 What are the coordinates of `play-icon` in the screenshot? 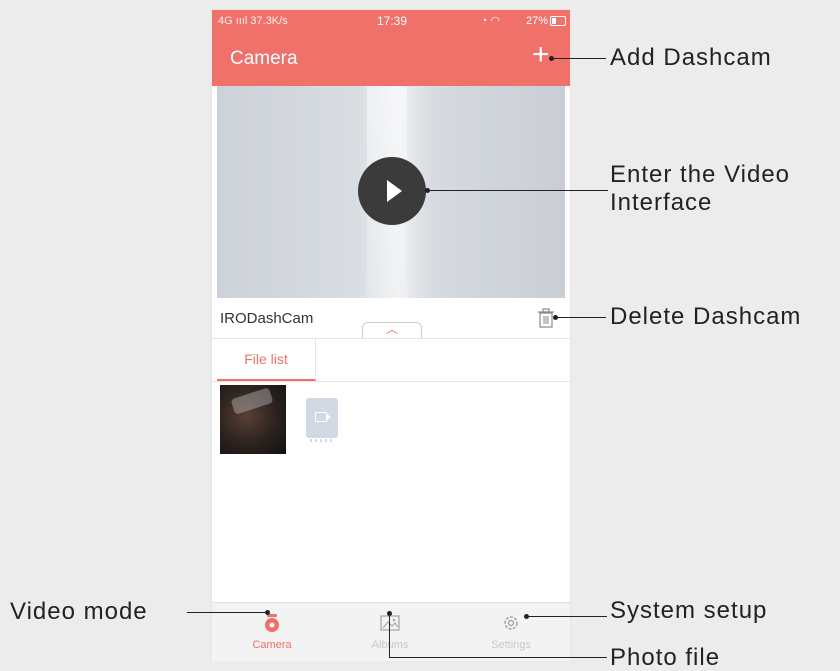 It's located at (394, 191).